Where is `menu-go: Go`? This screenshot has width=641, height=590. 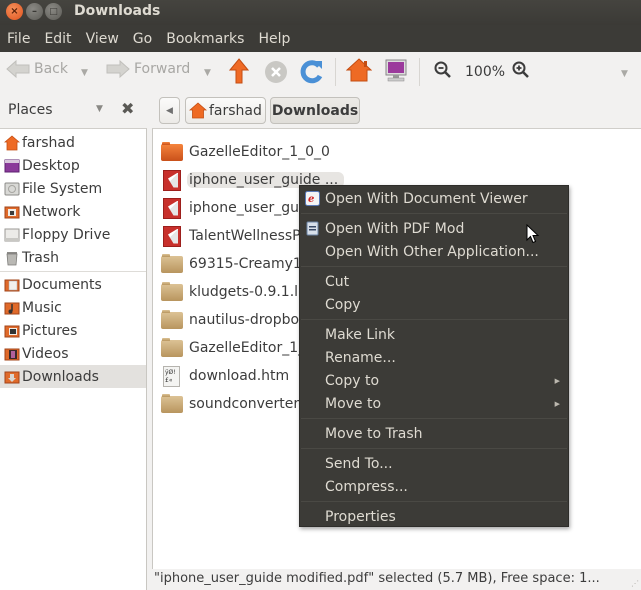 menu-go: Go is located at coordinates (142, 39).